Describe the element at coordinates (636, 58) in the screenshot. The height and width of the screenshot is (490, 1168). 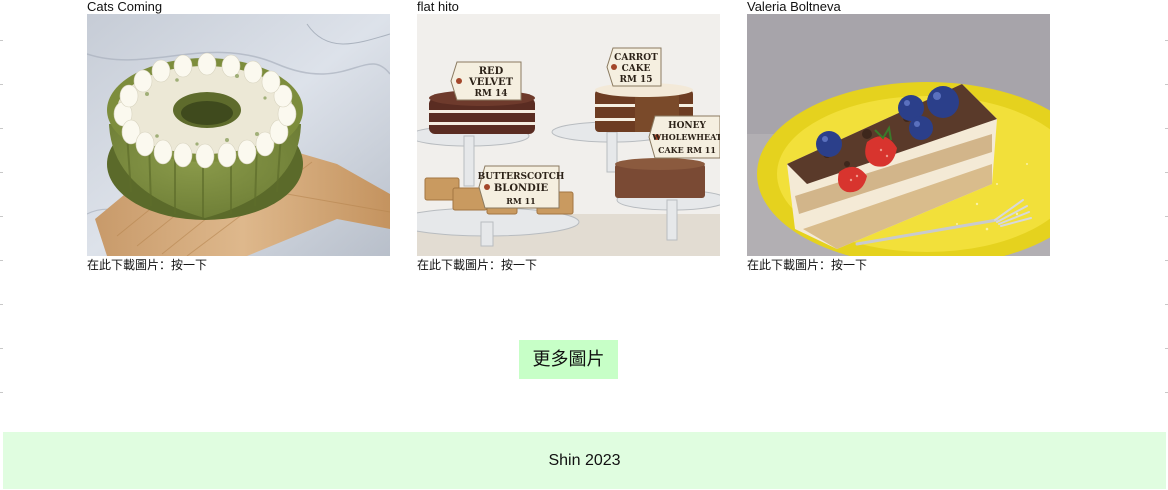
I see `tag-line: CARROT` at that location.